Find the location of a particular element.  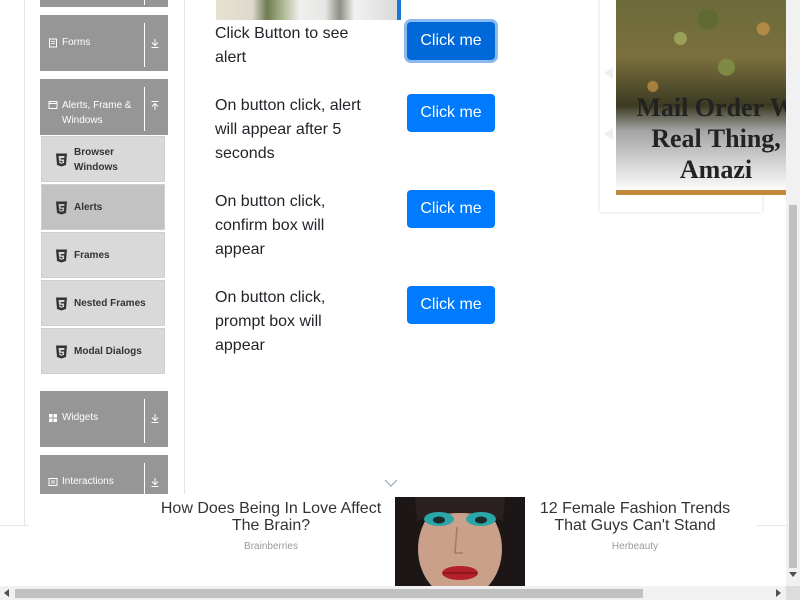

sidebar-group-forms: Forms is located at coordinates (104, 43).